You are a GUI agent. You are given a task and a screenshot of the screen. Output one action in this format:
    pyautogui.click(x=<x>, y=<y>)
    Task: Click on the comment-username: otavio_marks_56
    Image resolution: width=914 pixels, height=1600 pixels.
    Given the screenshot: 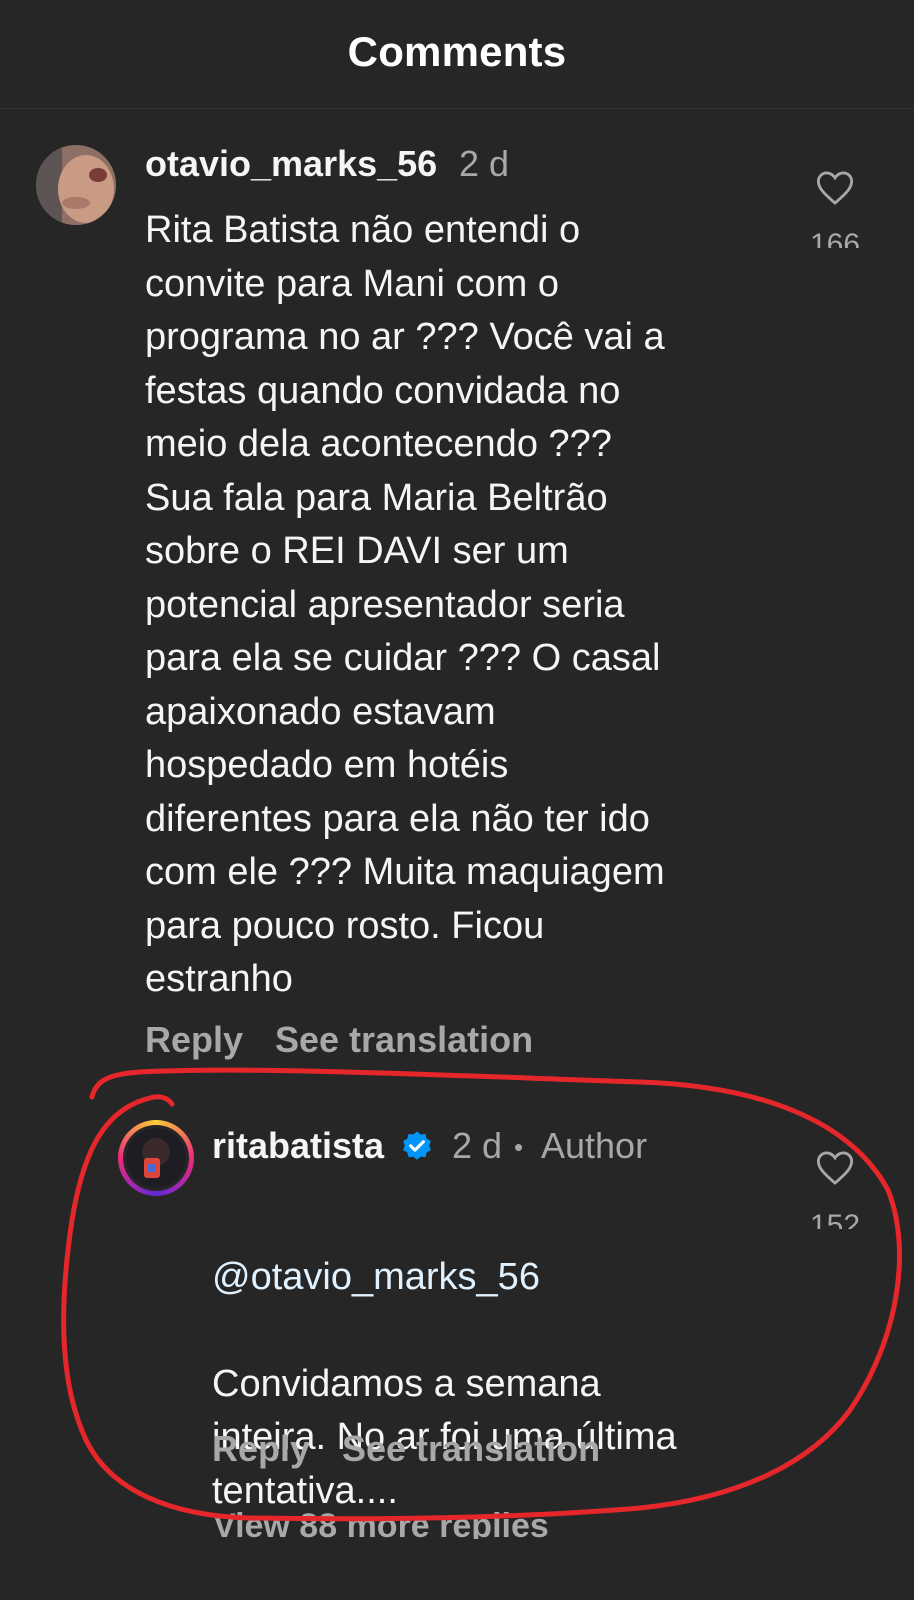 What is the action you would take?
    pyautogui.click(x=291, y=164)
    